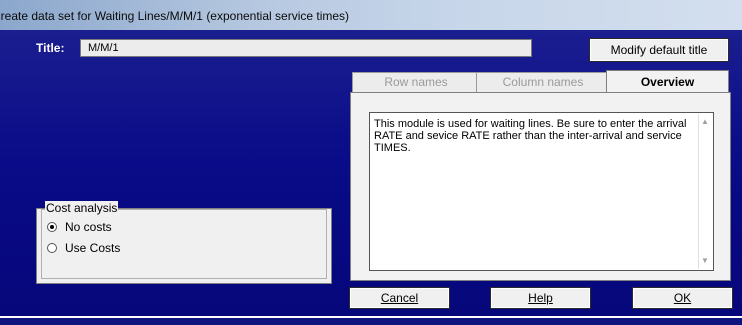 This screenshot has height=325, width=742. I want to click on title-input: M/M/1, so click(306, 48).